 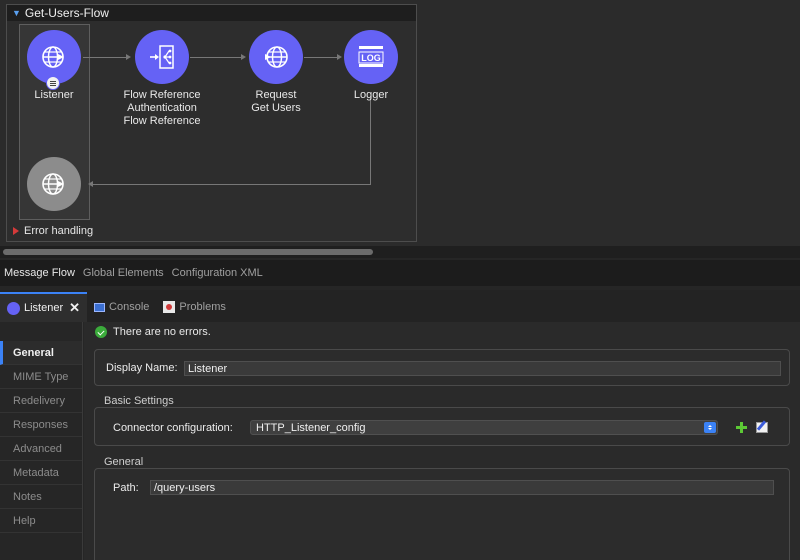 I want to click on problems-icon, so click(x=169, y=307).